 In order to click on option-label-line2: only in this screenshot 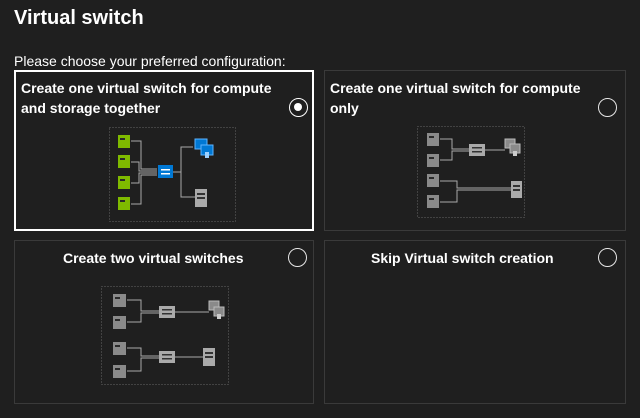, I will do `click(344, 108)`.